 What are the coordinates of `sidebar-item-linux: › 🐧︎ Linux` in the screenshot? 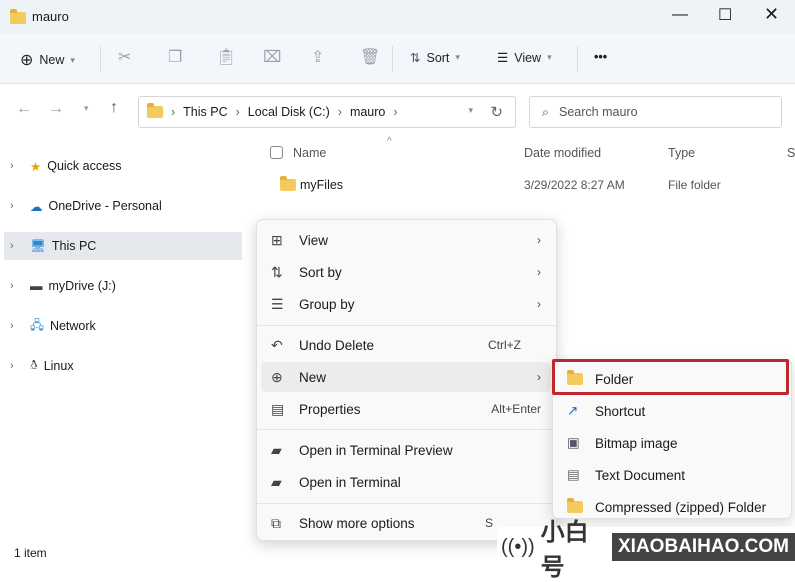 It's located at (123, 366).